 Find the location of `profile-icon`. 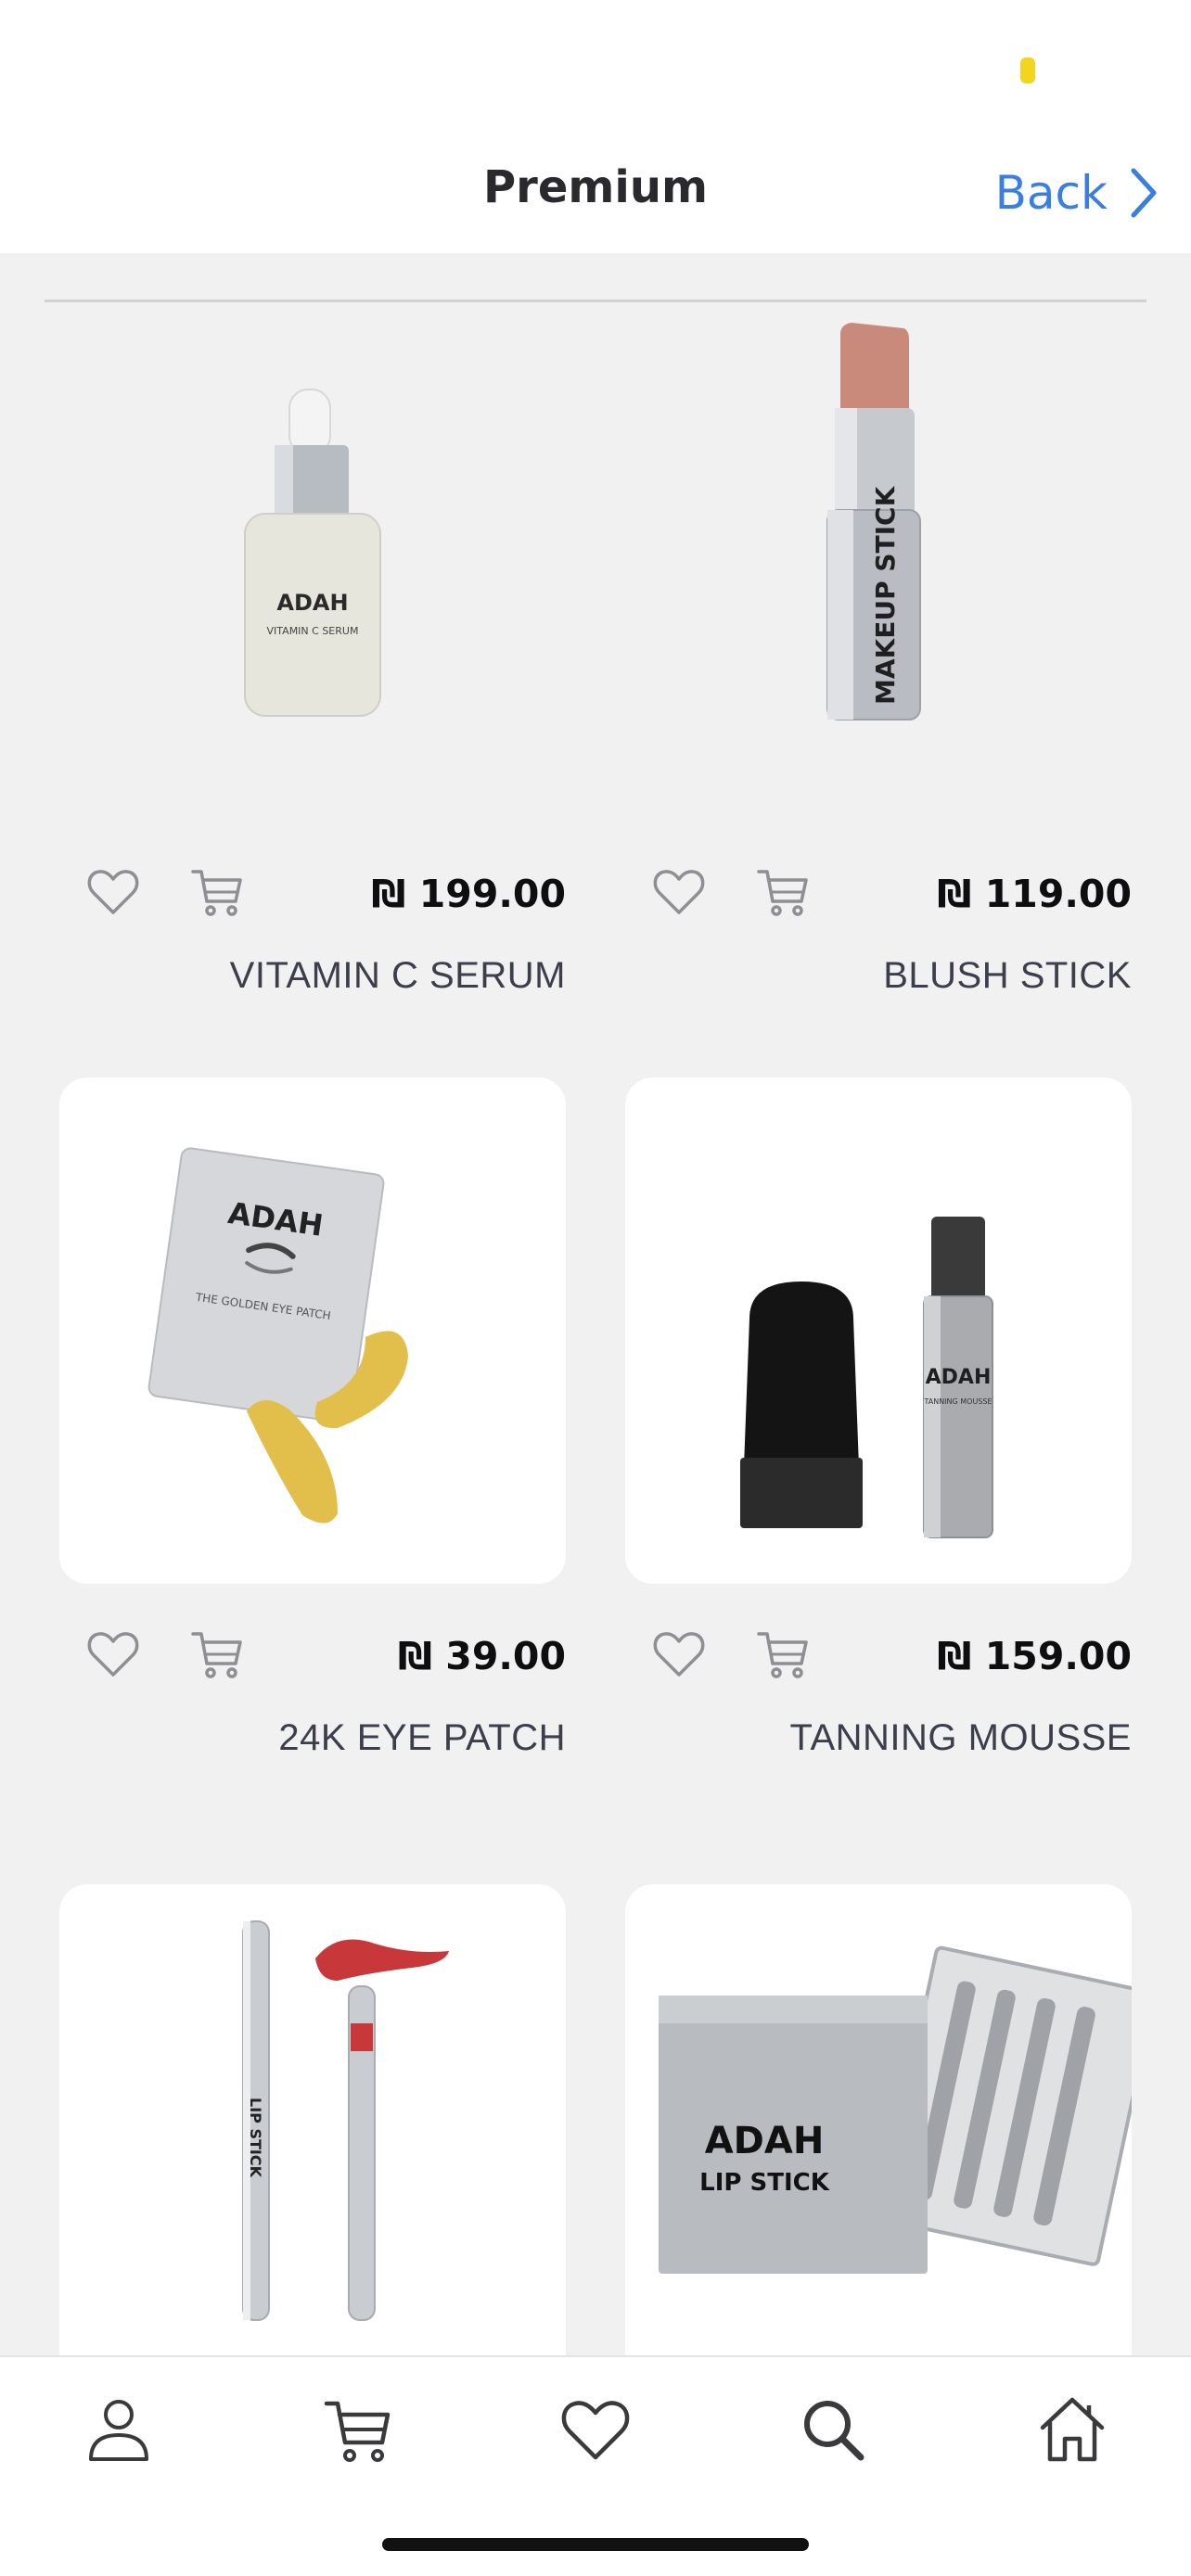

profile-icon is located at coordinates (119, 2430).